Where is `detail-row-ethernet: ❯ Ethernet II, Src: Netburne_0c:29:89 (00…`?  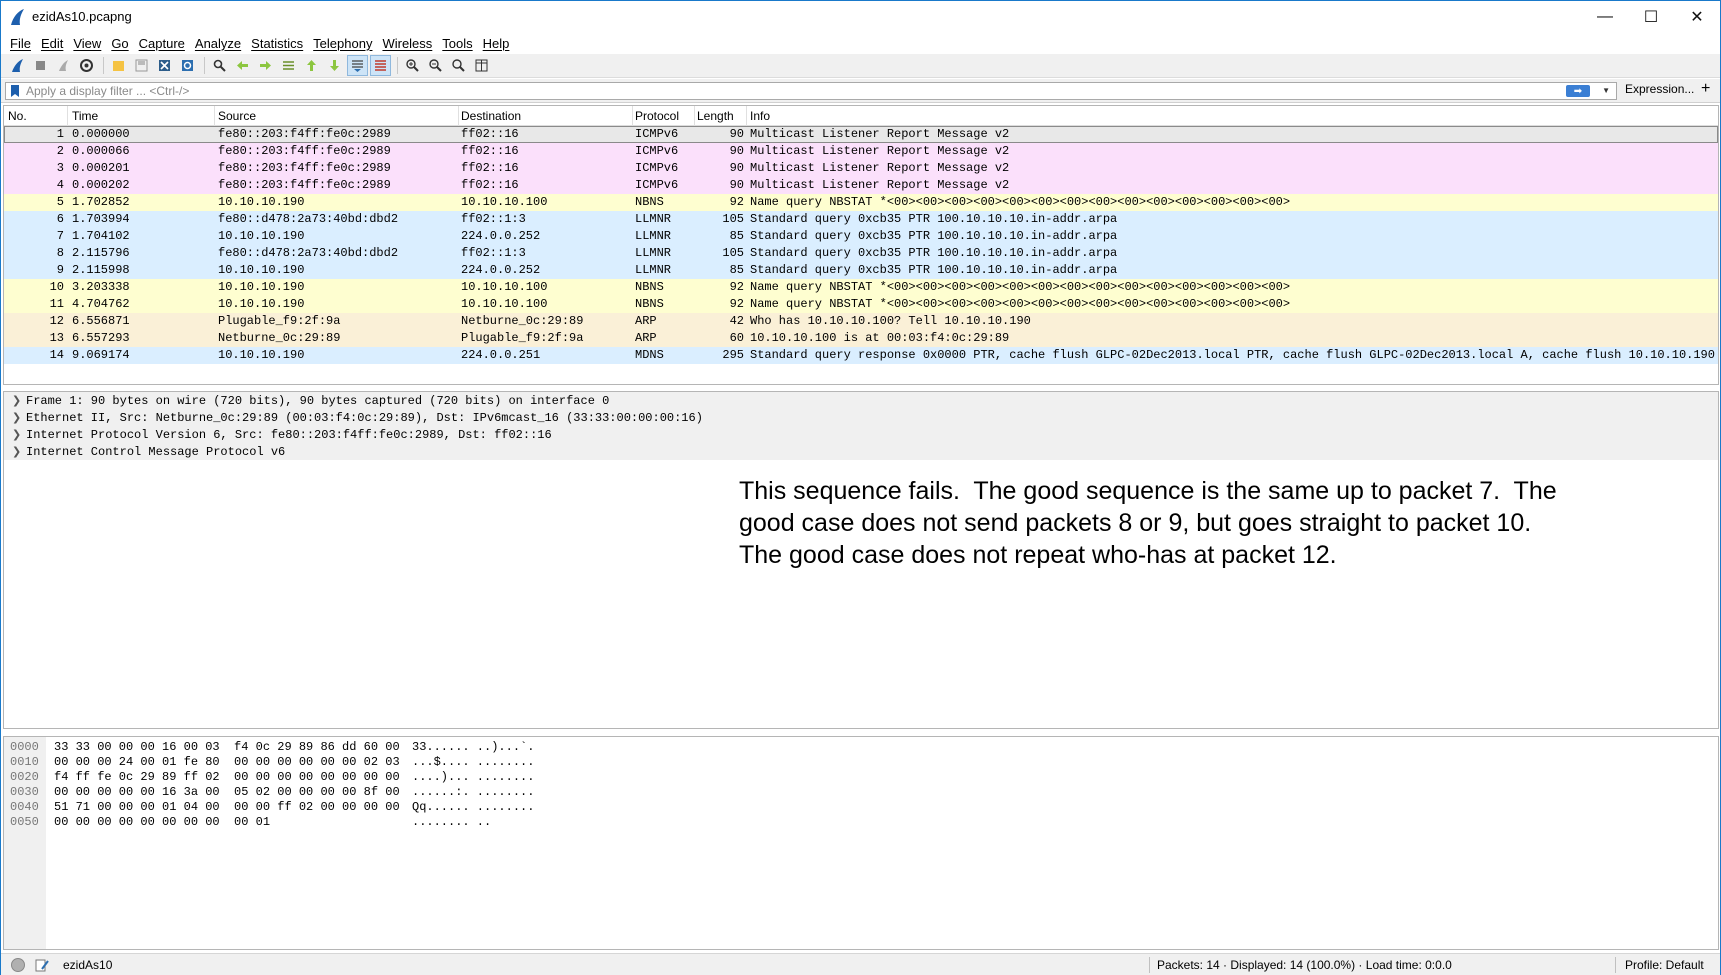 detail-row-ethernet: ❯ Ethernet II, Src: Netburne_0c:29:89 (00… is located at coordinates (861, 417).